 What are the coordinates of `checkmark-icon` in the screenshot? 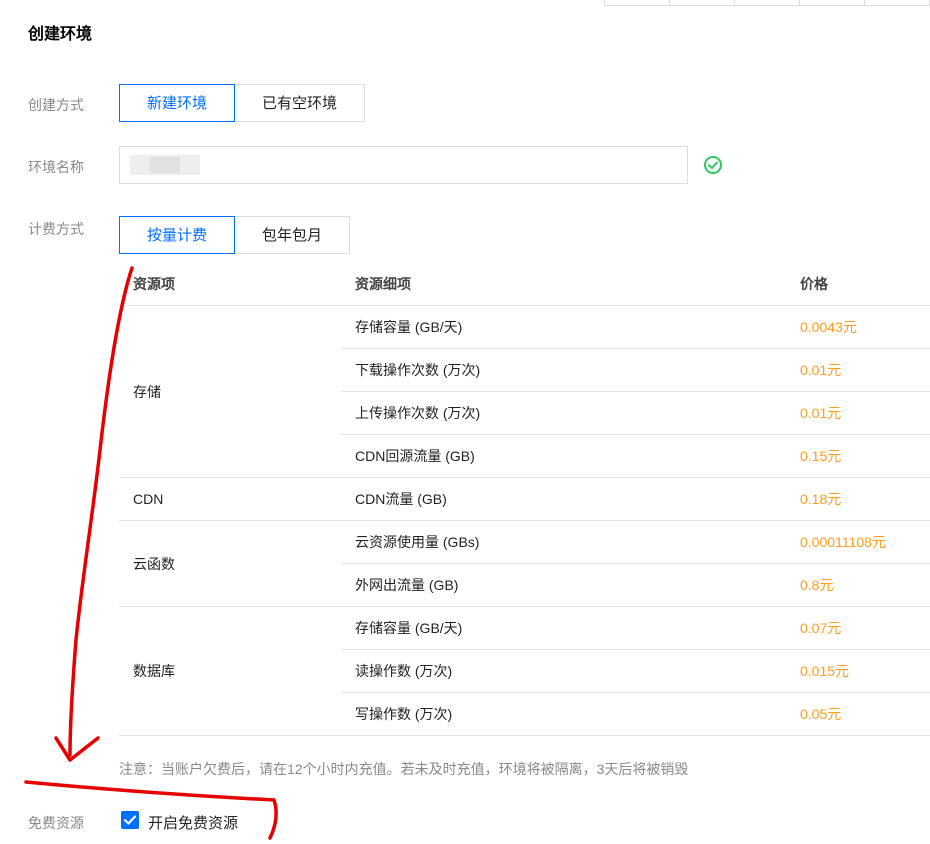 It's located at (130, 820).